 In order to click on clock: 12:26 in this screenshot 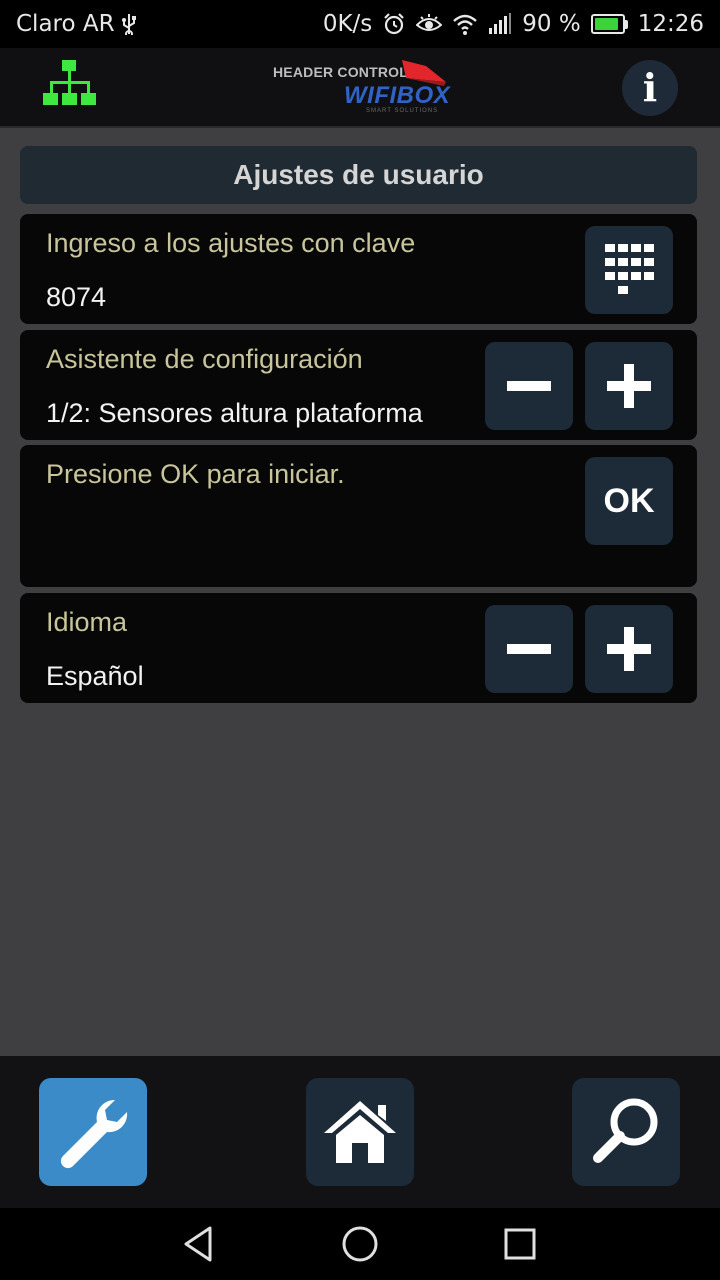, I will do `click(670, 24)`.